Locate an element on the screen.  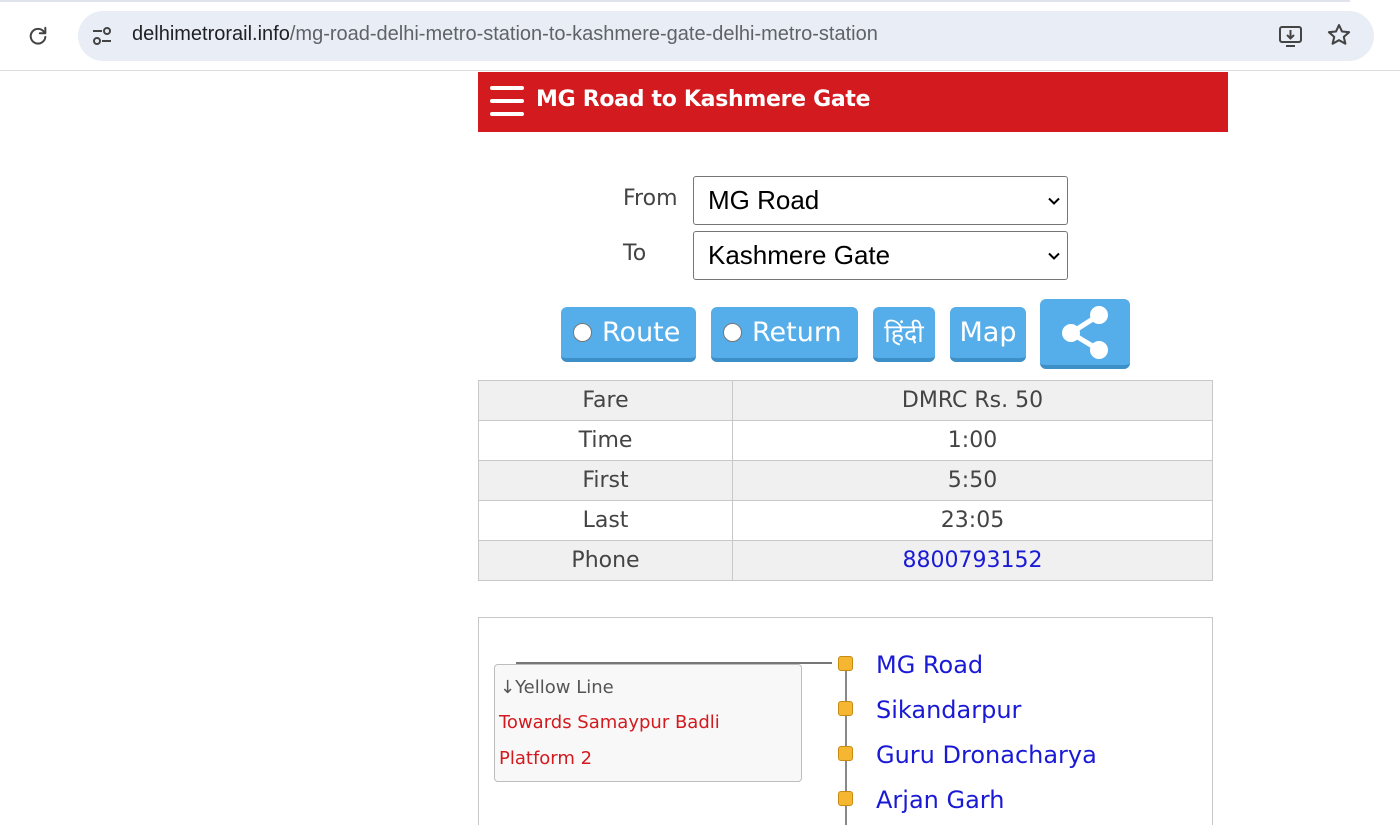
share-icon is located at coordinates (1085, 332).